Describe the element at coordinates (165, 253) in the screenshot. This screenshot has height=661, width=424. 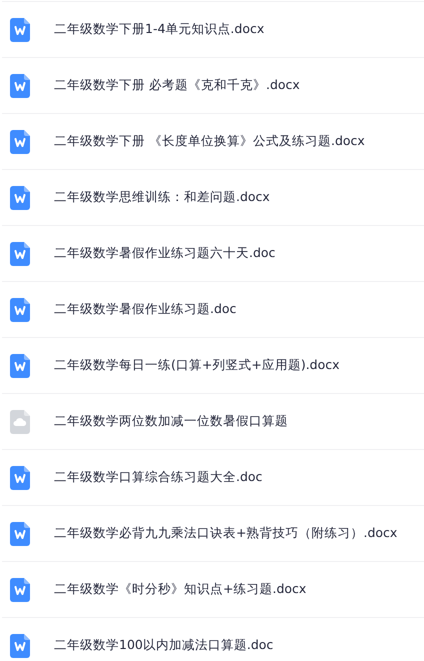
I see `file-name: 二年级数学暑假作业练习题六十天.doc` at that location.